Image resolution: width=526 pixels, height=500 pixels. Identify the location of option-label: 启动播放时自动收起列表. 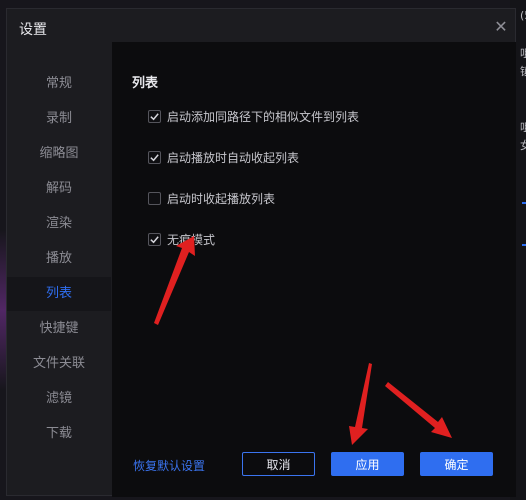
(233, 157).